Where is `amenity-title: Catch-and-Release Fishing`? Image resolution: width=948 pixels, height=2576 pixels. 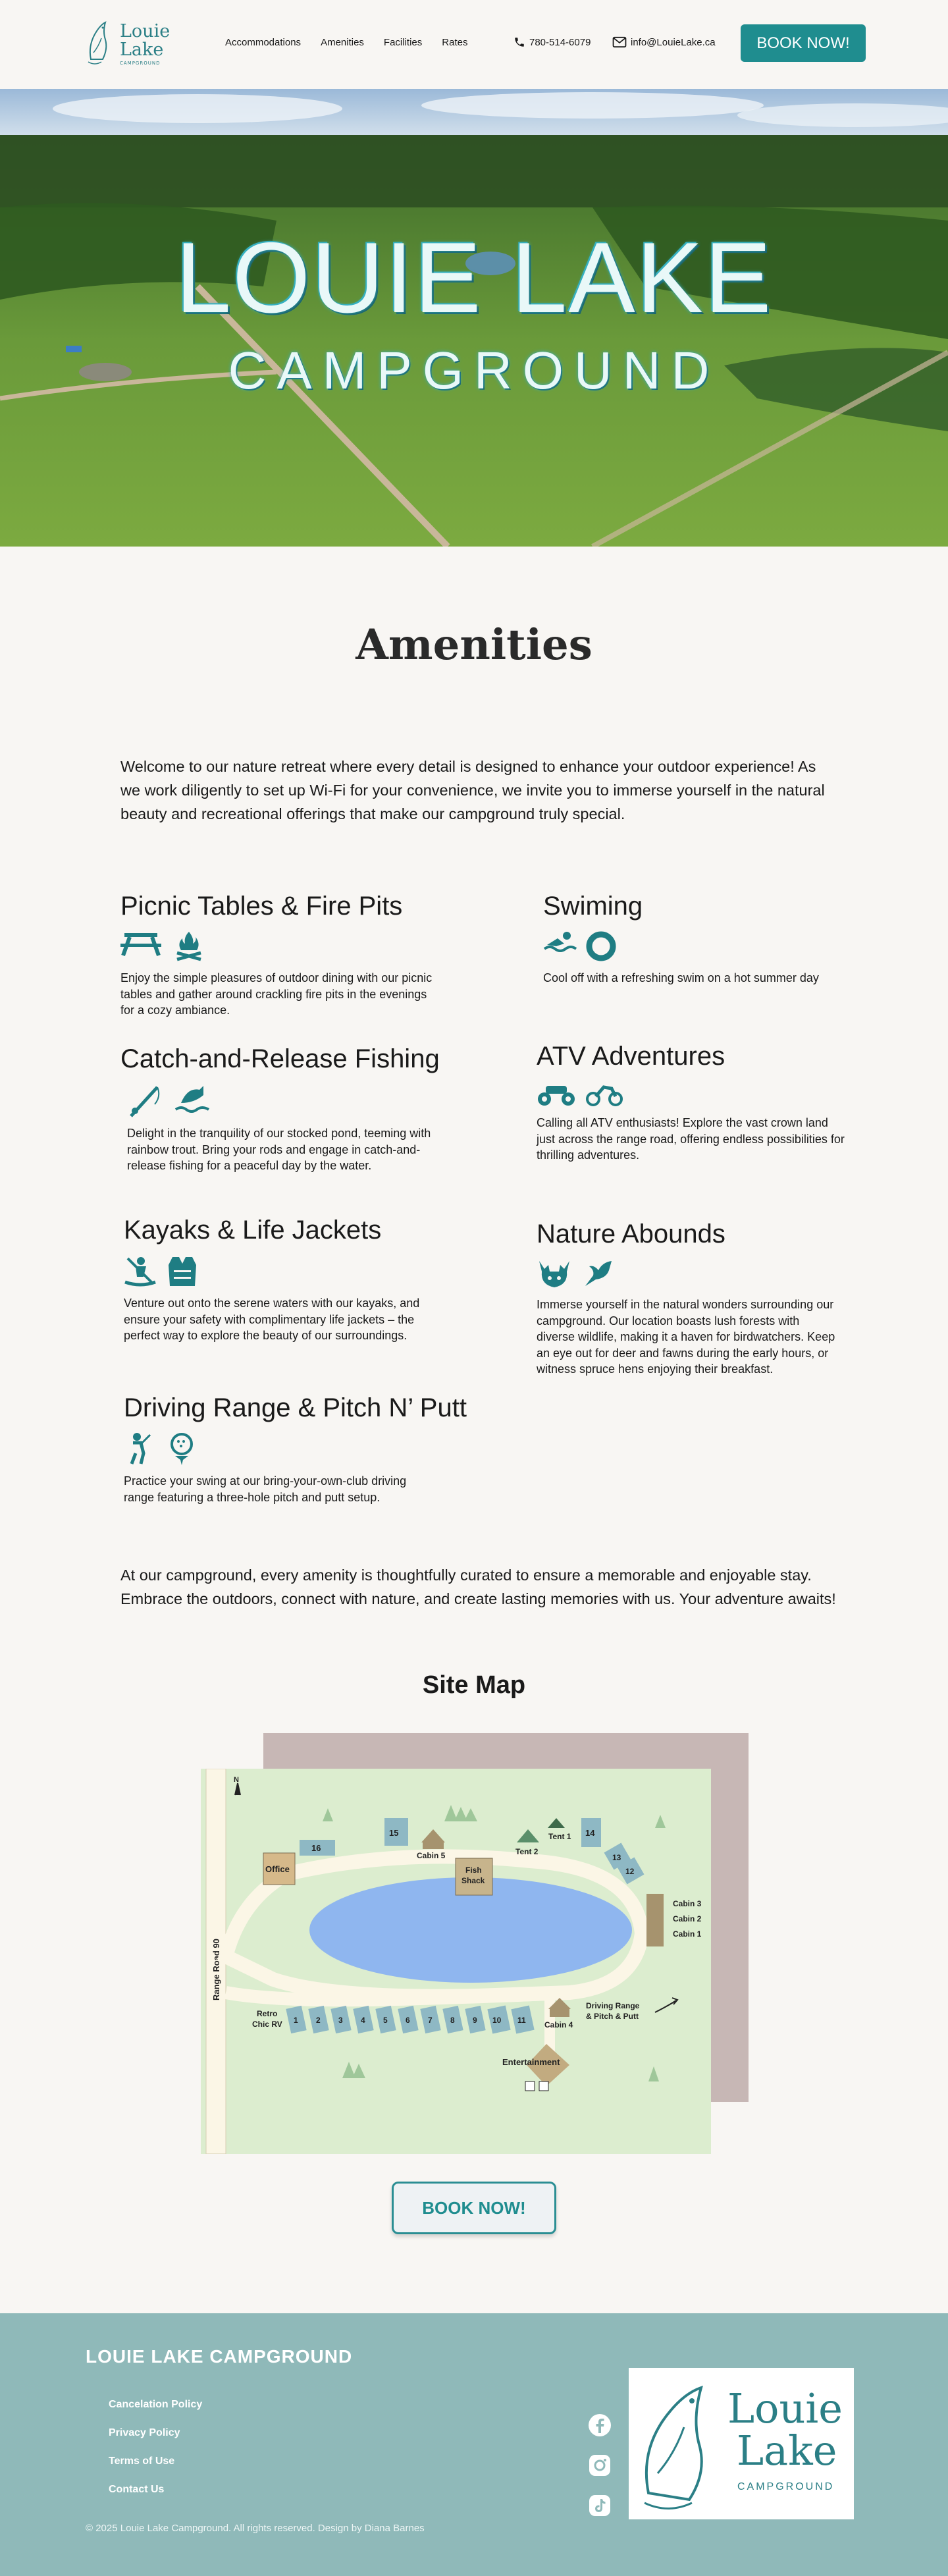
amenity-title: Catch-and-Release Fishing is located at coordinates (280, 1058).